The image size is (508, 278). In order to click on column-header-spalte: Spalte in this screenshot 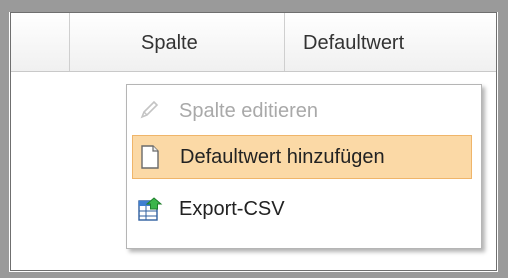, I will do `click(169, 43)`.